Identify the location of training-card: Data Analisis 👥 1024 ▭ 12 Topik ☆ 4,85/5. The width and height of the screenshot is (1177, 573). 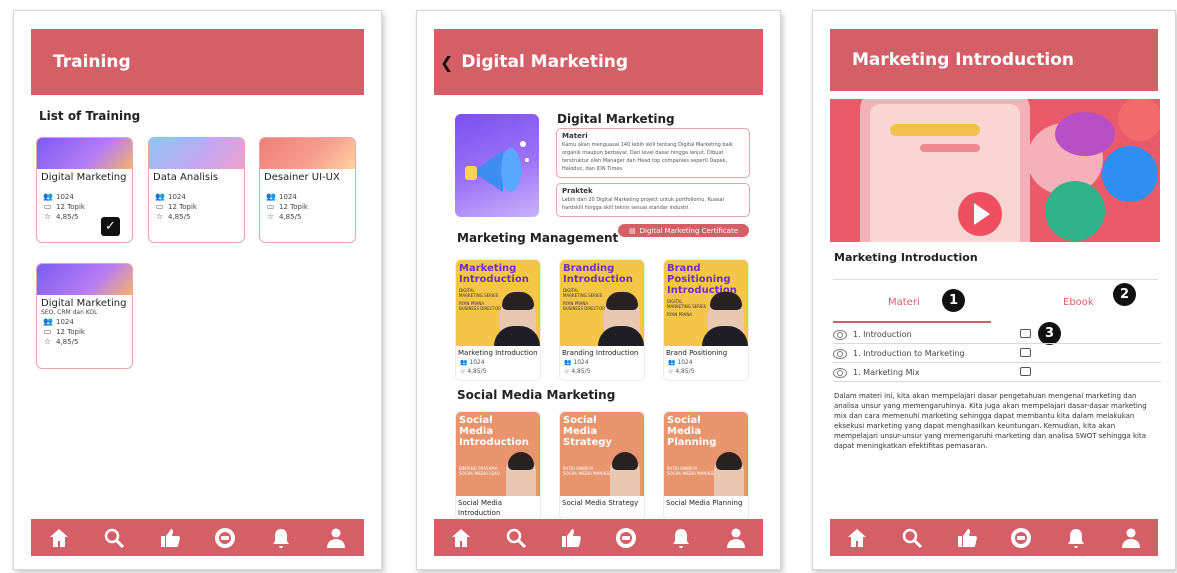
(196, 190).